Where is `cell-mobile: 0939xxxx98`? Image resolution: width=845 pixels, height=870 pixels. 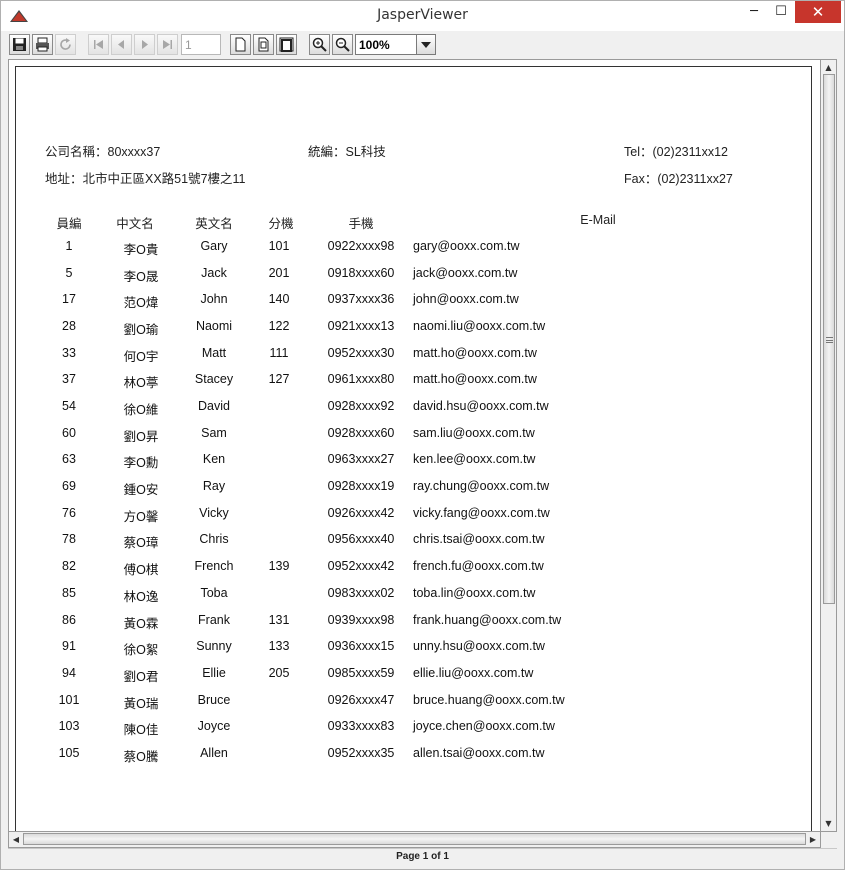
cell-mobile: 0939xxxx98 is located at coordinates (361, 619).